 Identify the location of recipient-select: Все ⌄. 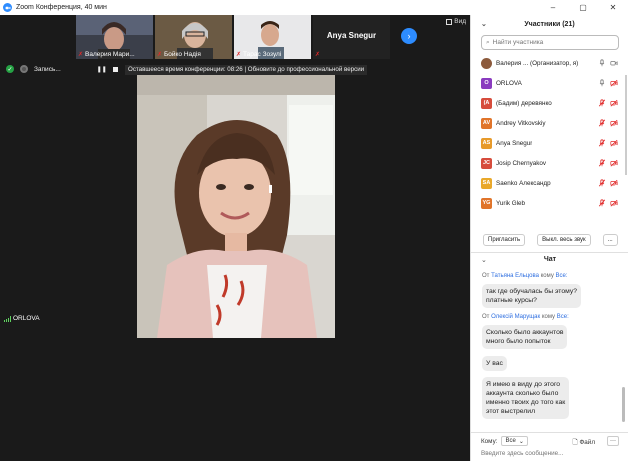
(514, 441).